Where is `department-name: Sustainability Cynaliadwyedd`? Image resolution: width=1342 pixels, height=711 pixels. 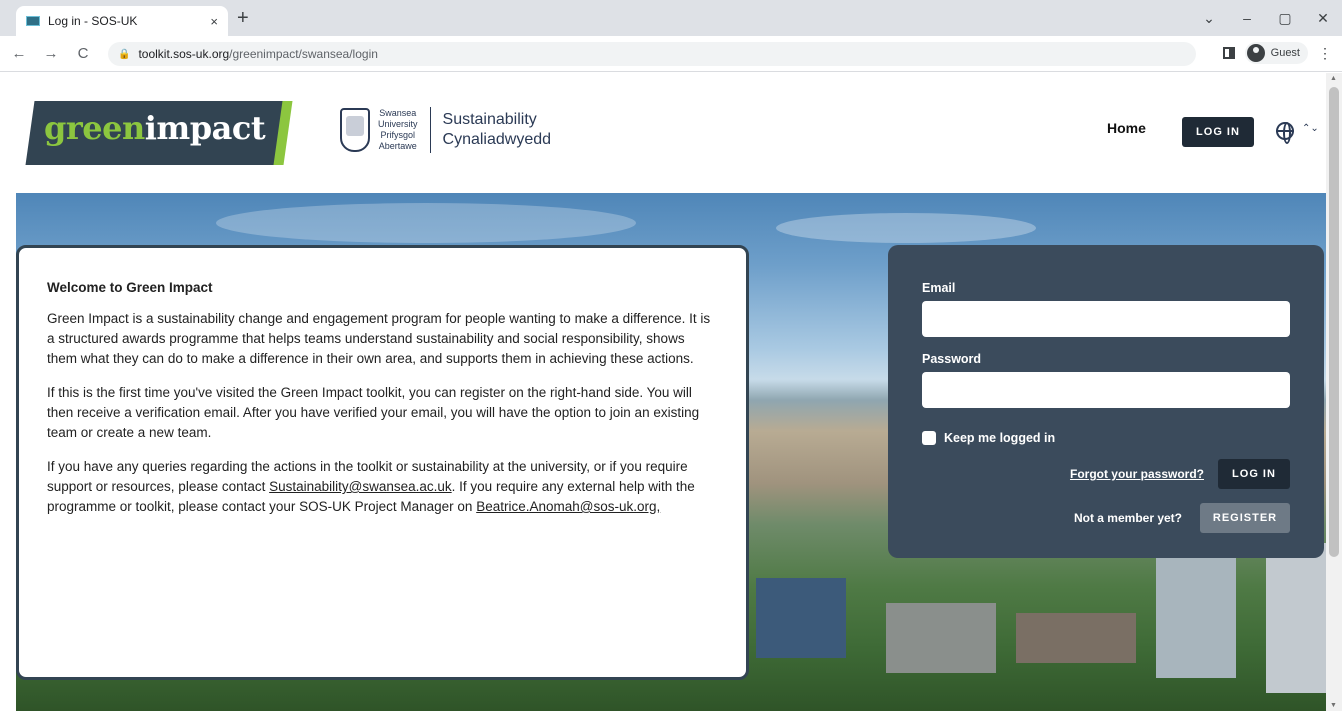
department-name: Sustainability Cynaliadwyedd is located at coordinates (497, 129).